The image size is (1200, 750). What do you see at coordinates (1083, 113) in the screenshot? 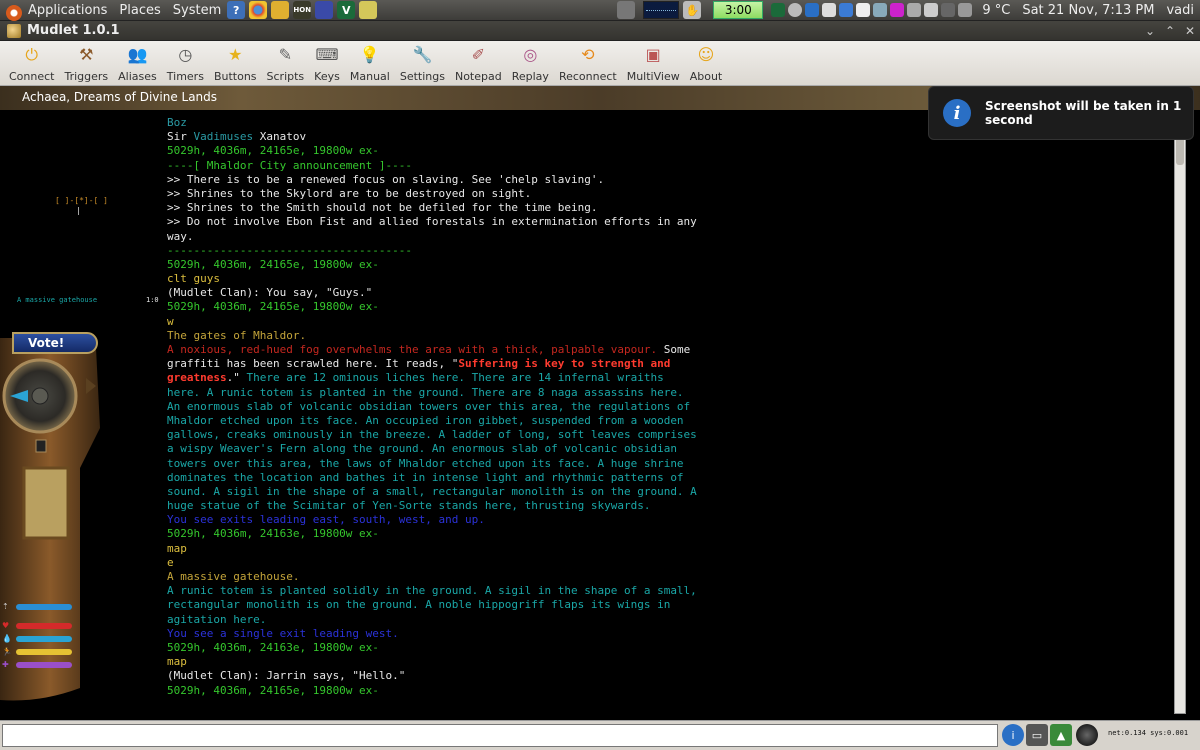
I see `notification-text: Screenshot will be taken in 1 second` at bounding box center [1083, 113].